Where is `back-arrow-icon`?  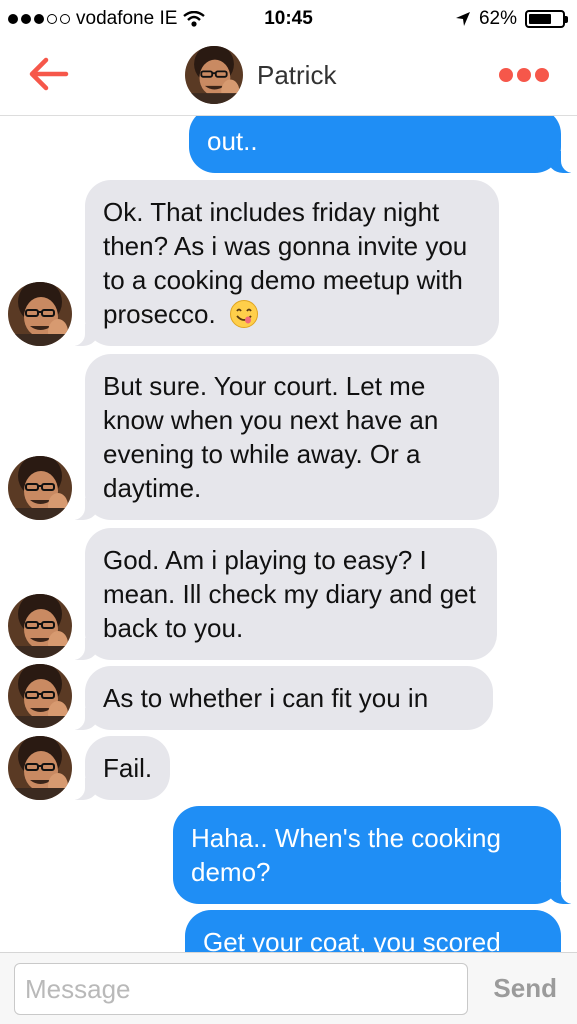 back-arrow-icon is located at coordinates (48, 74).